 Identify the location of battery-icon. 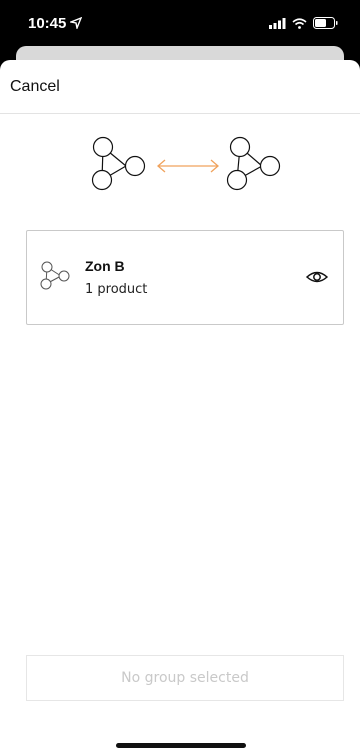
(325, 23).